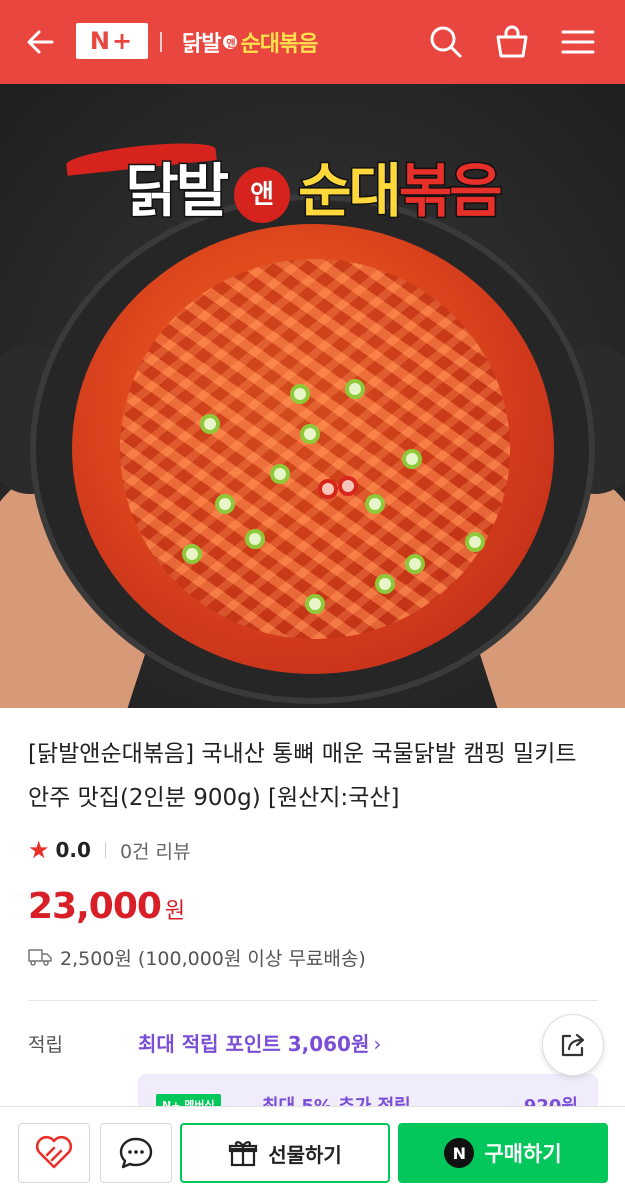 The width and height of the screenshot is (625, 1200). Describe the element at coordinates (377, 1044) in the screenshot. I see `chevron-right-icon: ›` at that location.